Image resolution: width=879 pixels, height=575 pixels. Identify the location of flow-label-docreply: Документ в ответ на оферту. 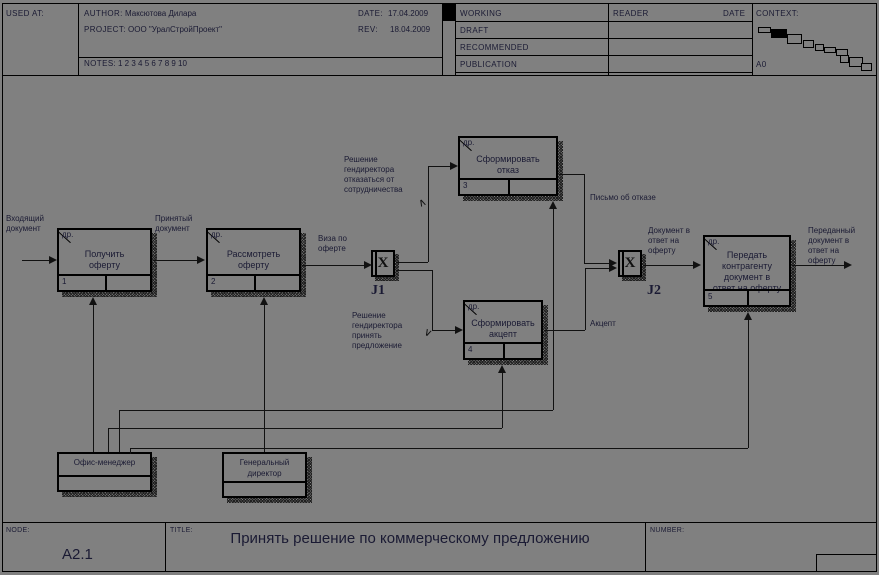
(669, 240).